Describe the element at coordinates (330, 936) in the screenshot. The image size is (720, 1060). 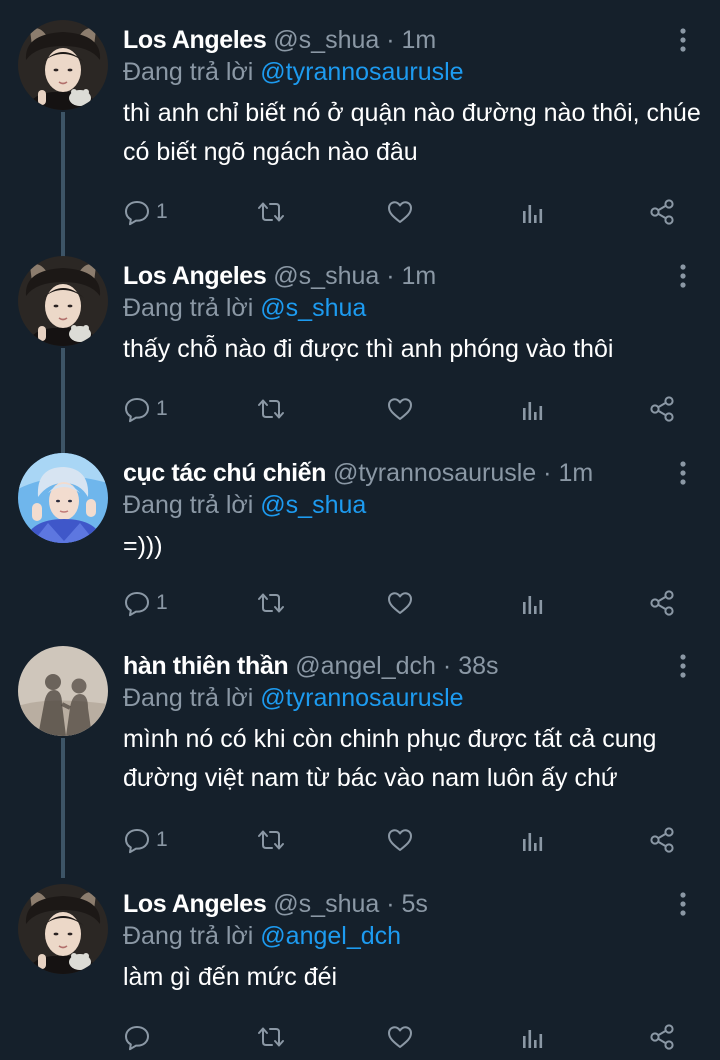
I see `replying-to-link: @angel_dch` at that location.